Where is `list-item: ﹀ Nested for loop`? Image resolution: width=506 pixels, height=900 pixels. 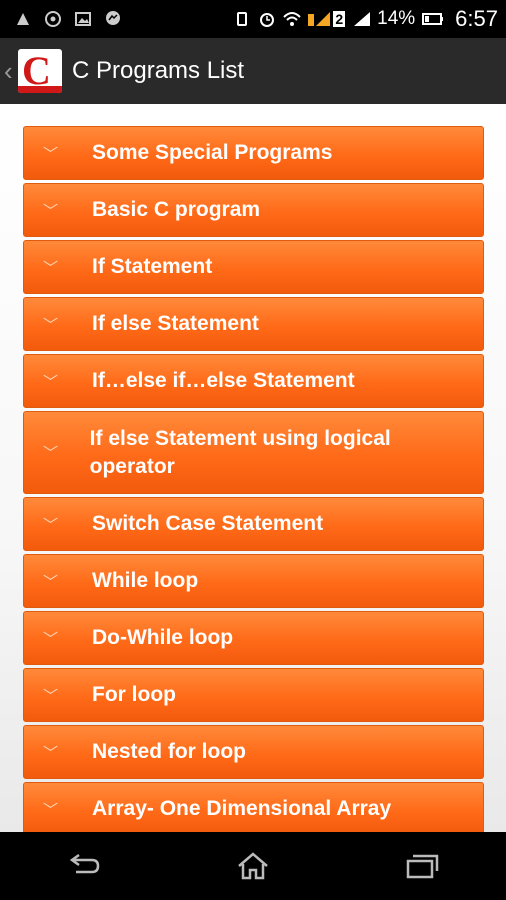 list-item: ﹀ Nested for loop is located at coordinates (253, 752).